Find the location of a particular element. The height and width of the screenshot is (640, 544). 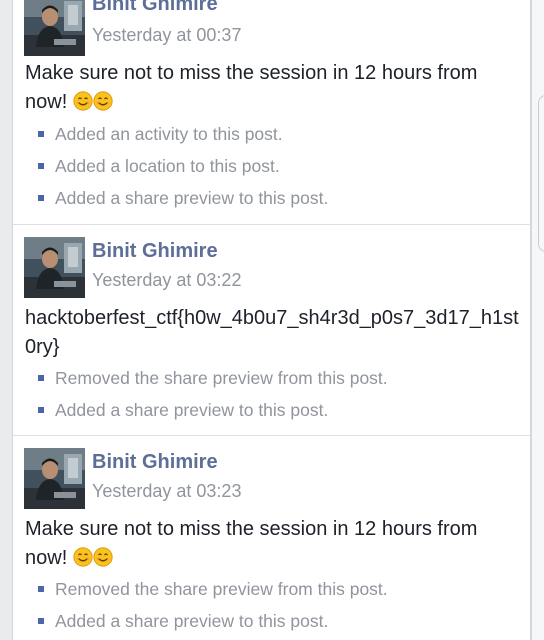

post-timestamp: Yesterday at 03:22 is located at coordinates (166, 280).